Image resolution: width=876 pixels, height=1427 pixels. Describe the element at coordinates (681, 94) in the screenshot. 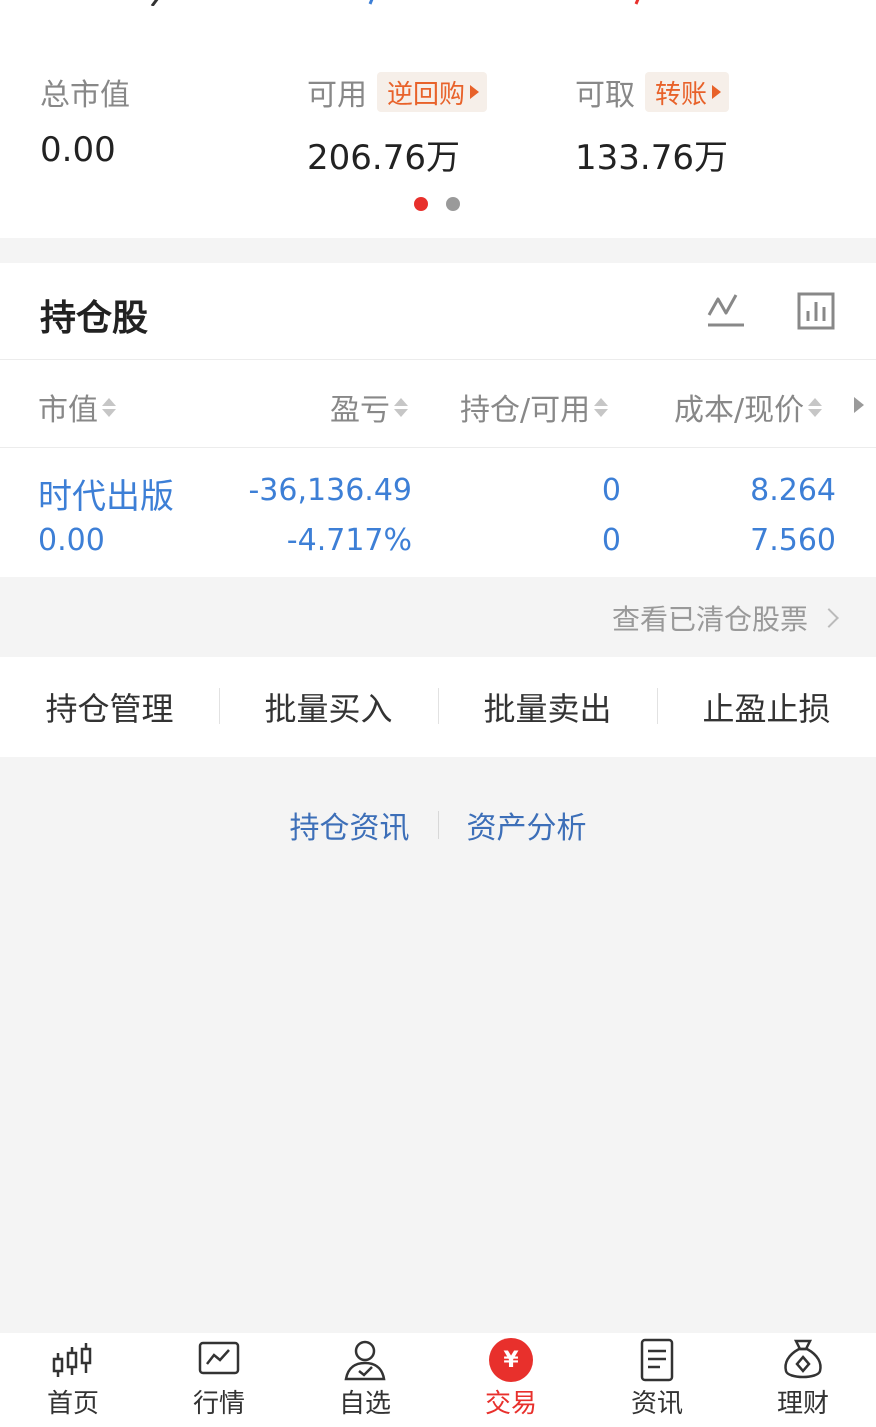

I see `transfer-label: 转账` at that location.